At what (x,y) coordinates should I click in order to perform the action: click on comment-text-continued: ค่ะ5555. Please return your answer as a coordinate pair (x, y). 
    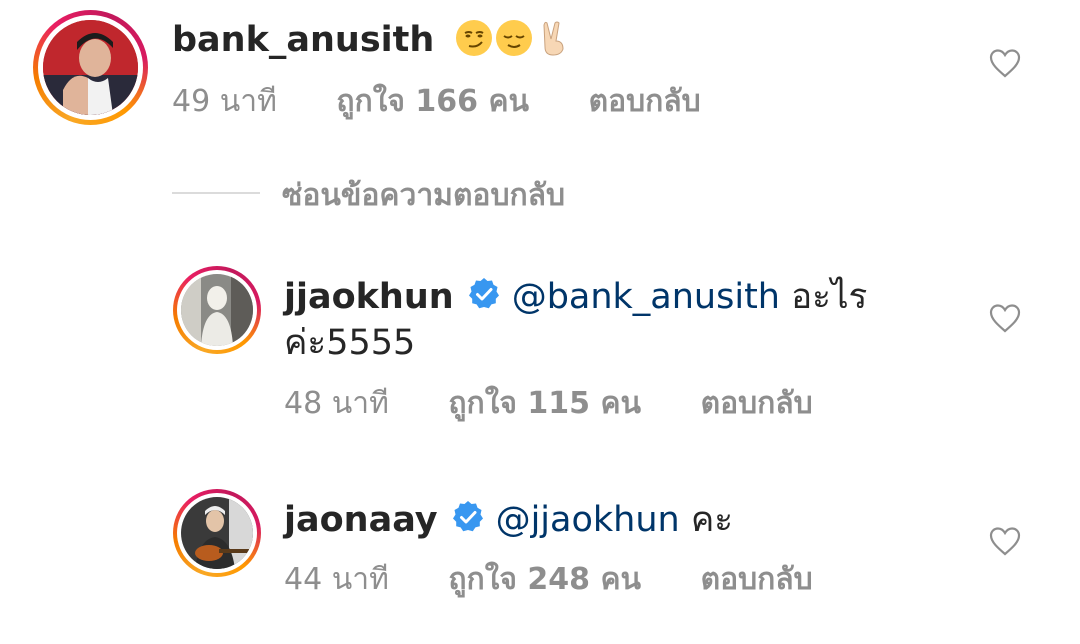
    Looking at the image, I should click on (350, 343).